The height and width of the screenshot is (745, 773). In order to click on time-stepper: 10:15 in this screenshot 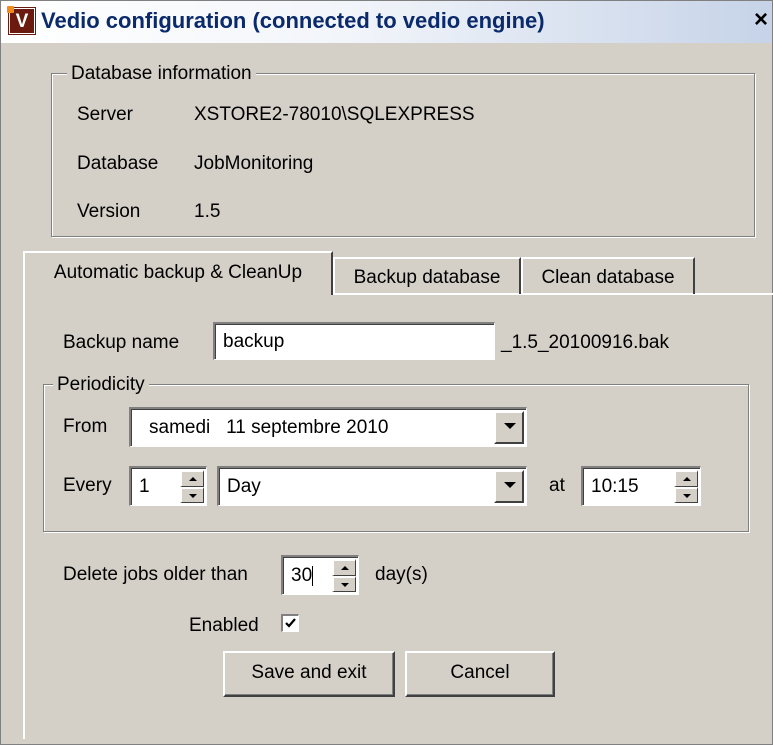, I will do `click(641, 486)`.